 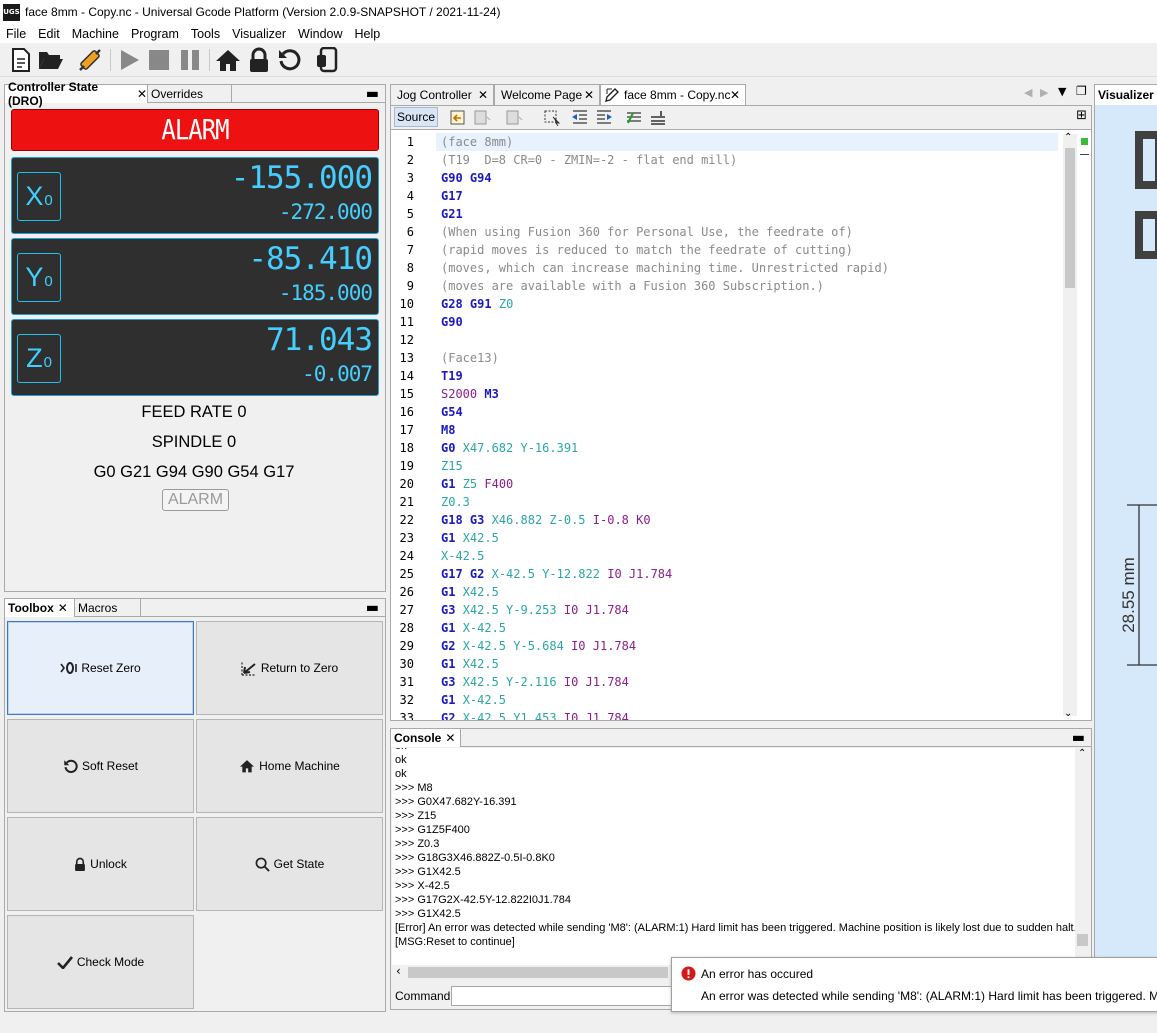 I want to click on back-icon, so click(x=482, y=117).